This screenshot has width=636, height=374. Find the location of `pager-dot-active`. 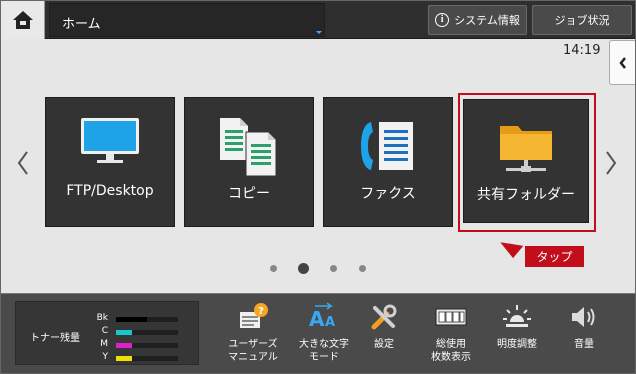

pager-dot-active is located at coordinates (303, 268).